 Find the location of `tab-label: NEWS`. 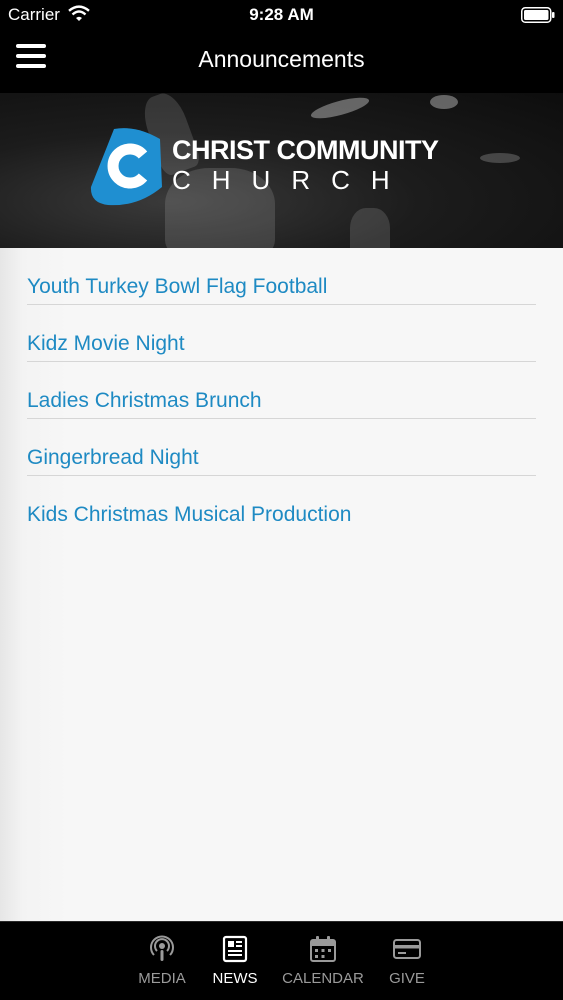

tab-label: NEWS is located at coordinates (235, 978).